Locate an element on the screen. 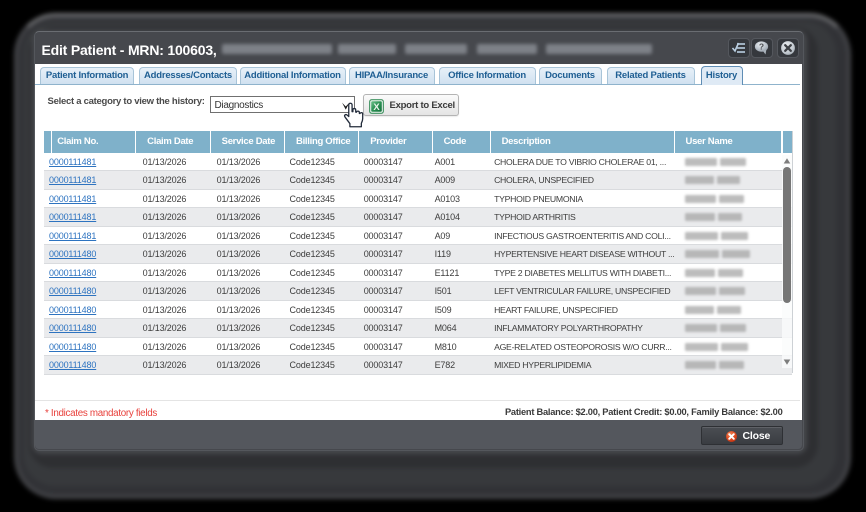  svg-text: X is located at coordinates (376, 107).